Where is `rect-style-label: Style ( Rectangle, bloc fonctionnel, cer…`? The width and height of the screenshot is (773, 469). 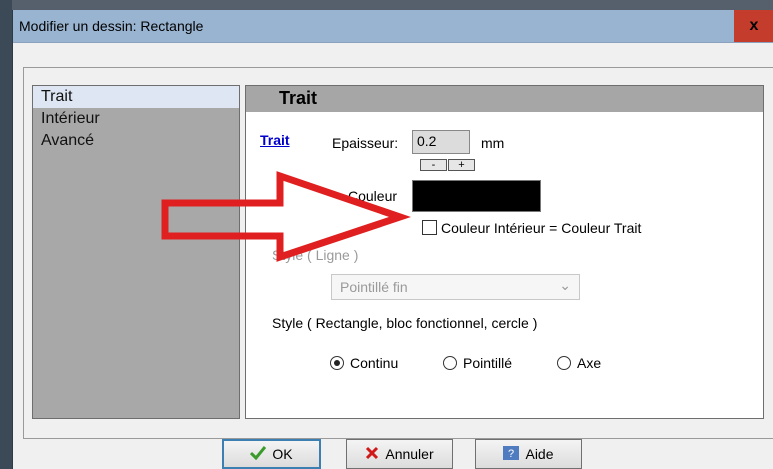
rect-style-label: Style ( Rectangle, bloc fonctionnel, cer… is located at coordinates (405, 323).